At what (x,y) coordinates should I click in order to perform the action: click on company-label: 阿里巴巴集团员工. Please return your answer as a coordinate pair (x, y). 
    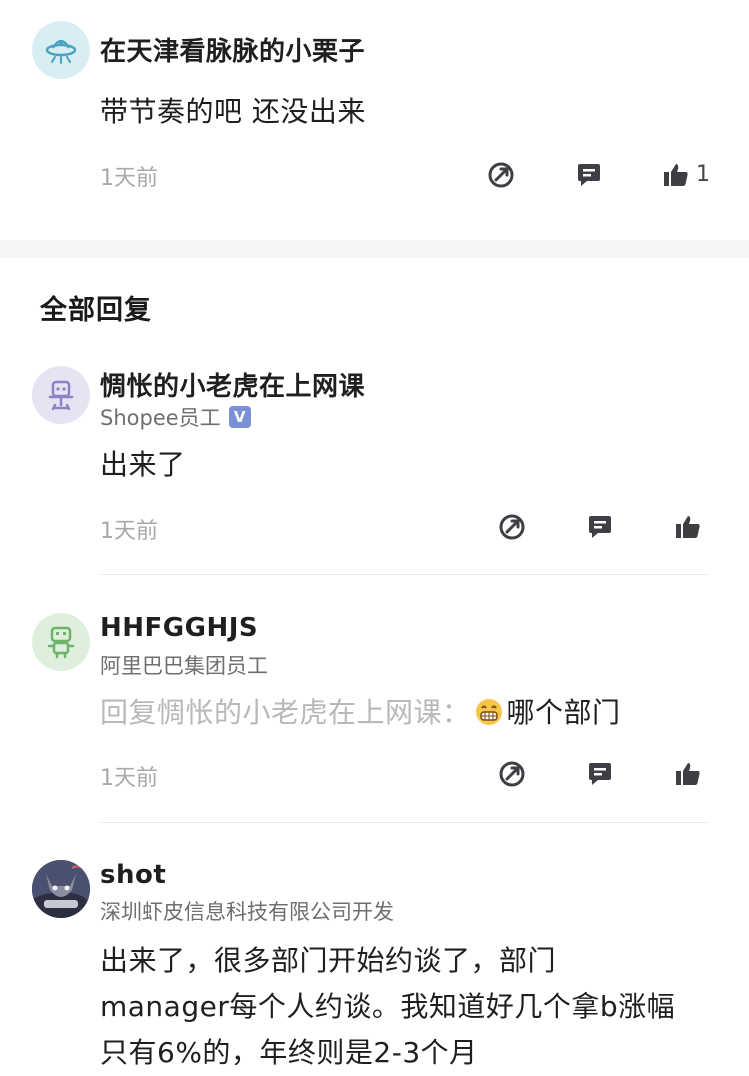
    Looking at the image, I should click on (184, 665).